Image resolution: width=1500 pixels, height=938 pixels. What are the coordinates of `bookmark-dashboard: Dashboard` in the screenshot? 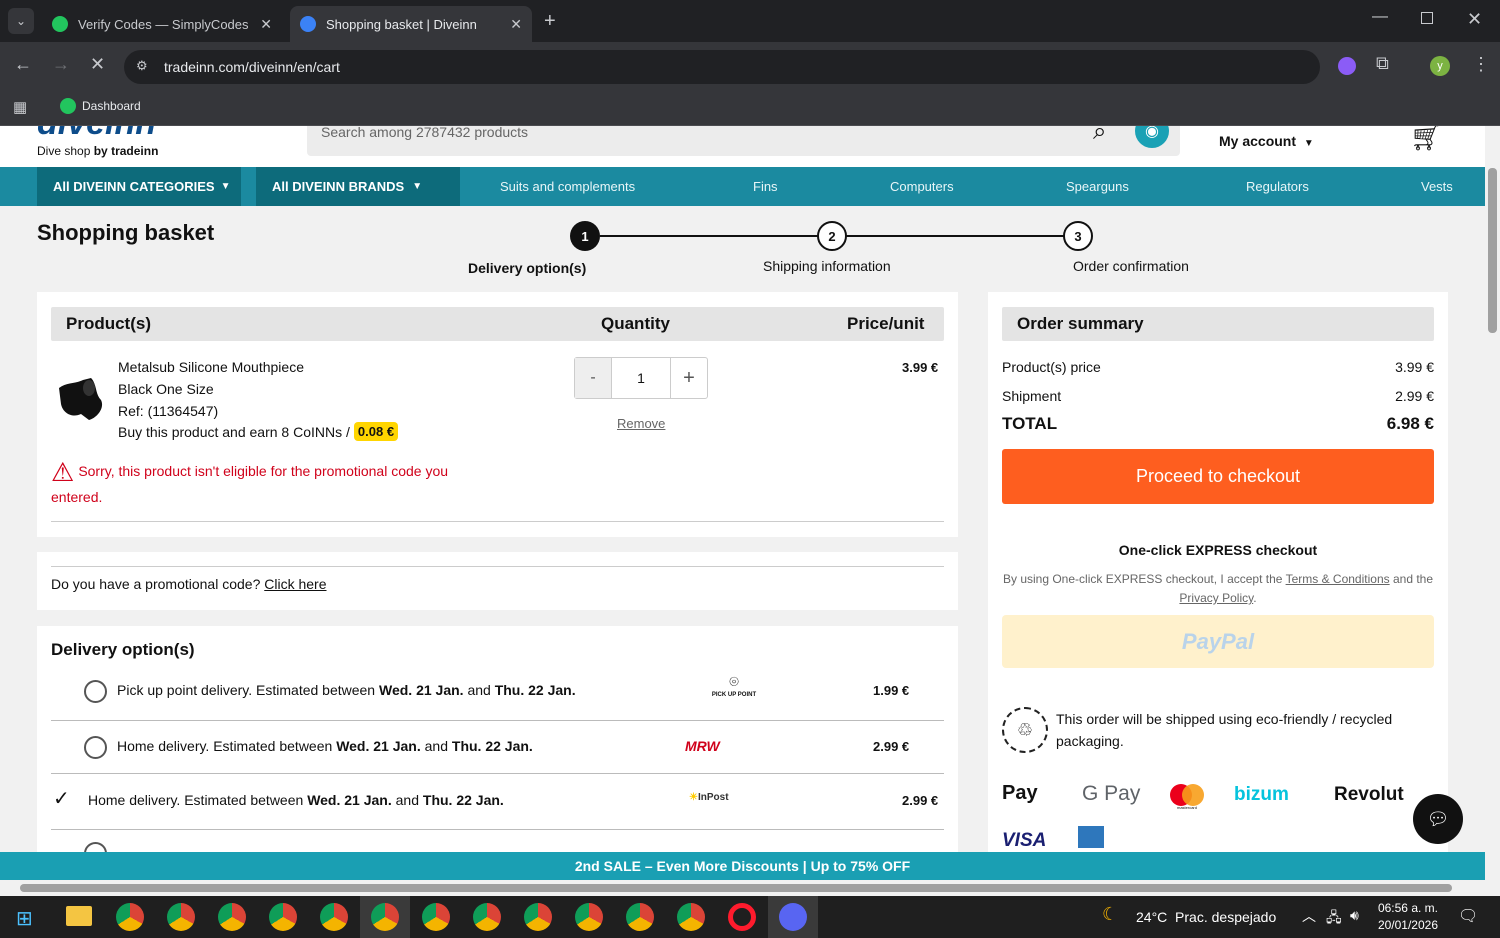 It's located at (100, 106).